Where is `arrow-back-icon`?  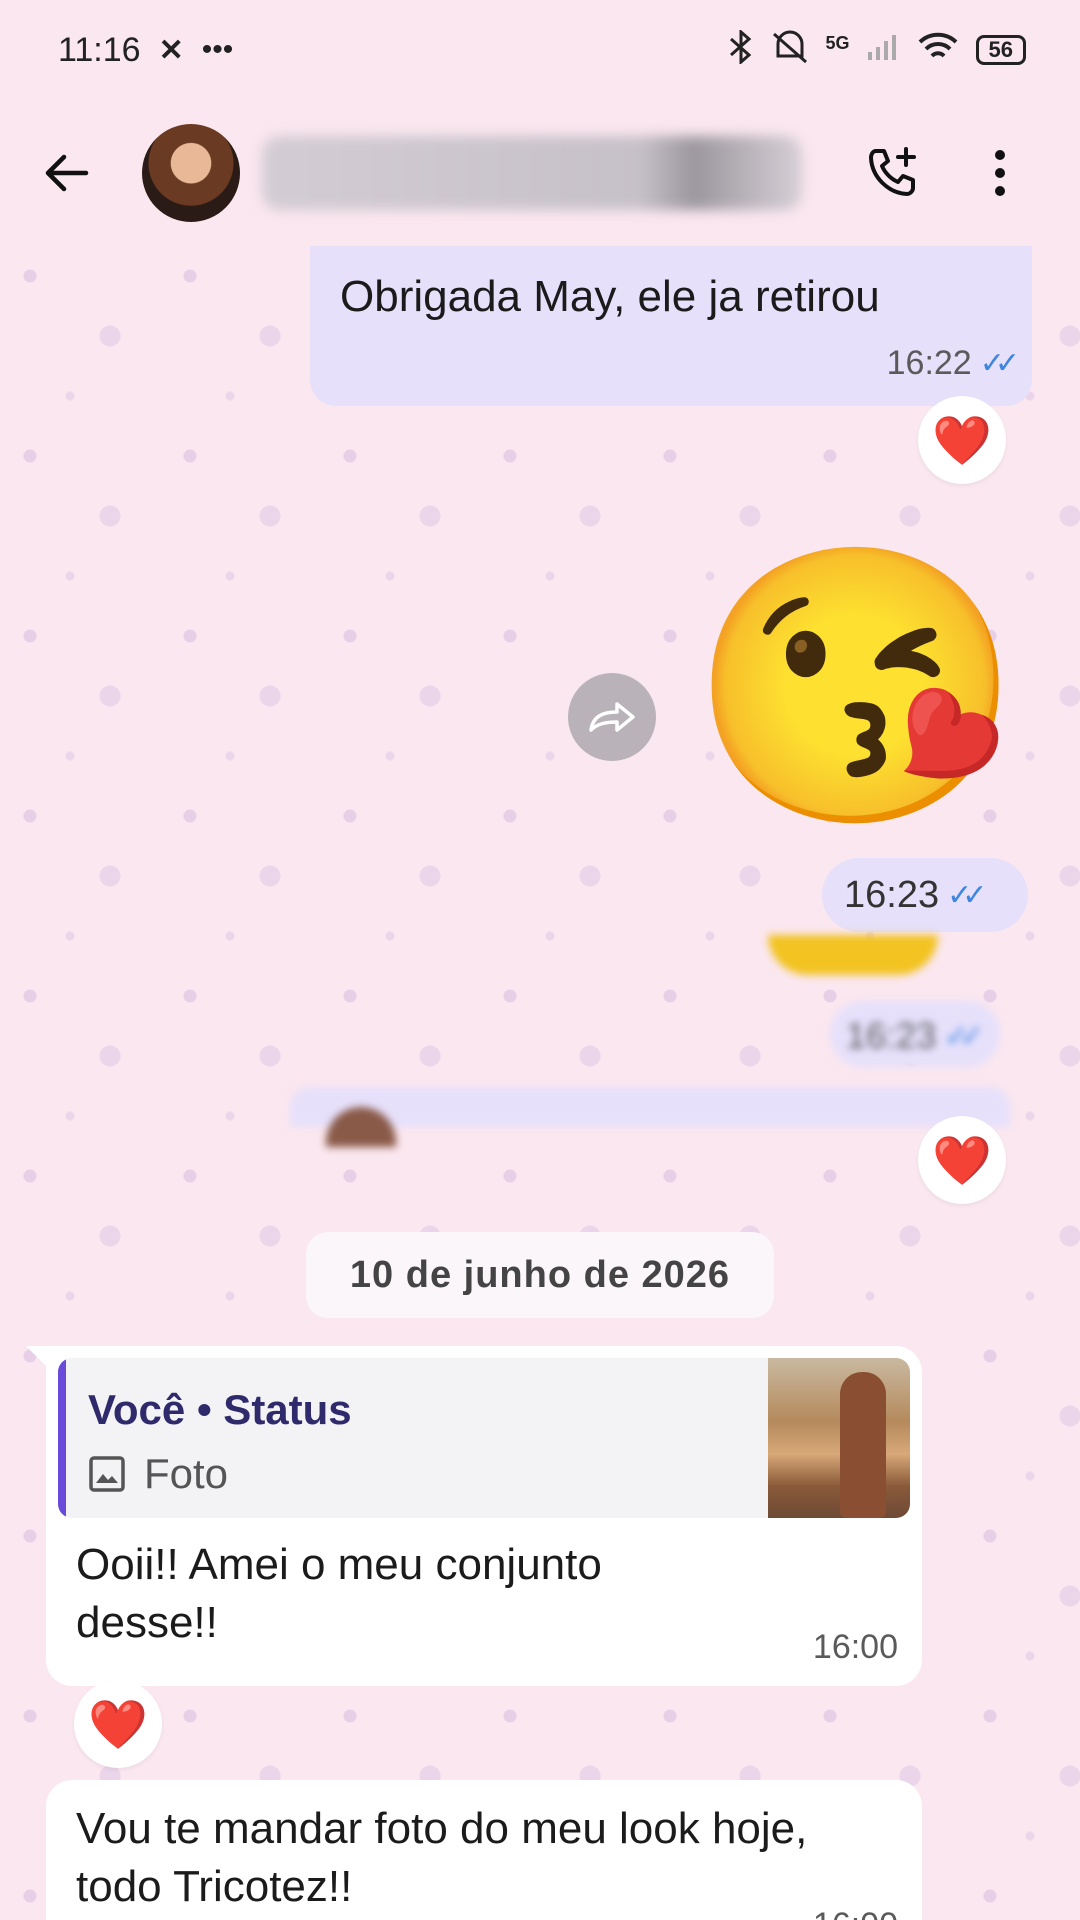
arrow-back-icon is located at coordinates (67, 173).